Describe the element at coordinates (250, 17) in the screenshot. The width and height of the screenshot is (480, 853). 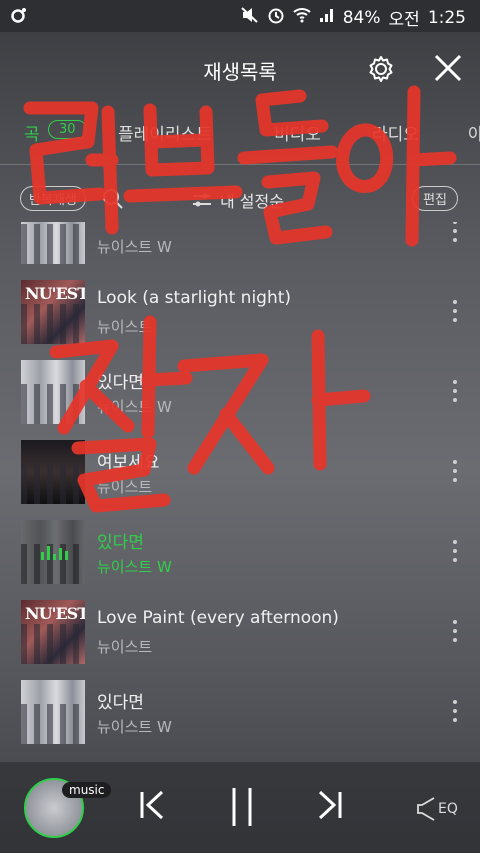
I see `mute-icon` at that location.